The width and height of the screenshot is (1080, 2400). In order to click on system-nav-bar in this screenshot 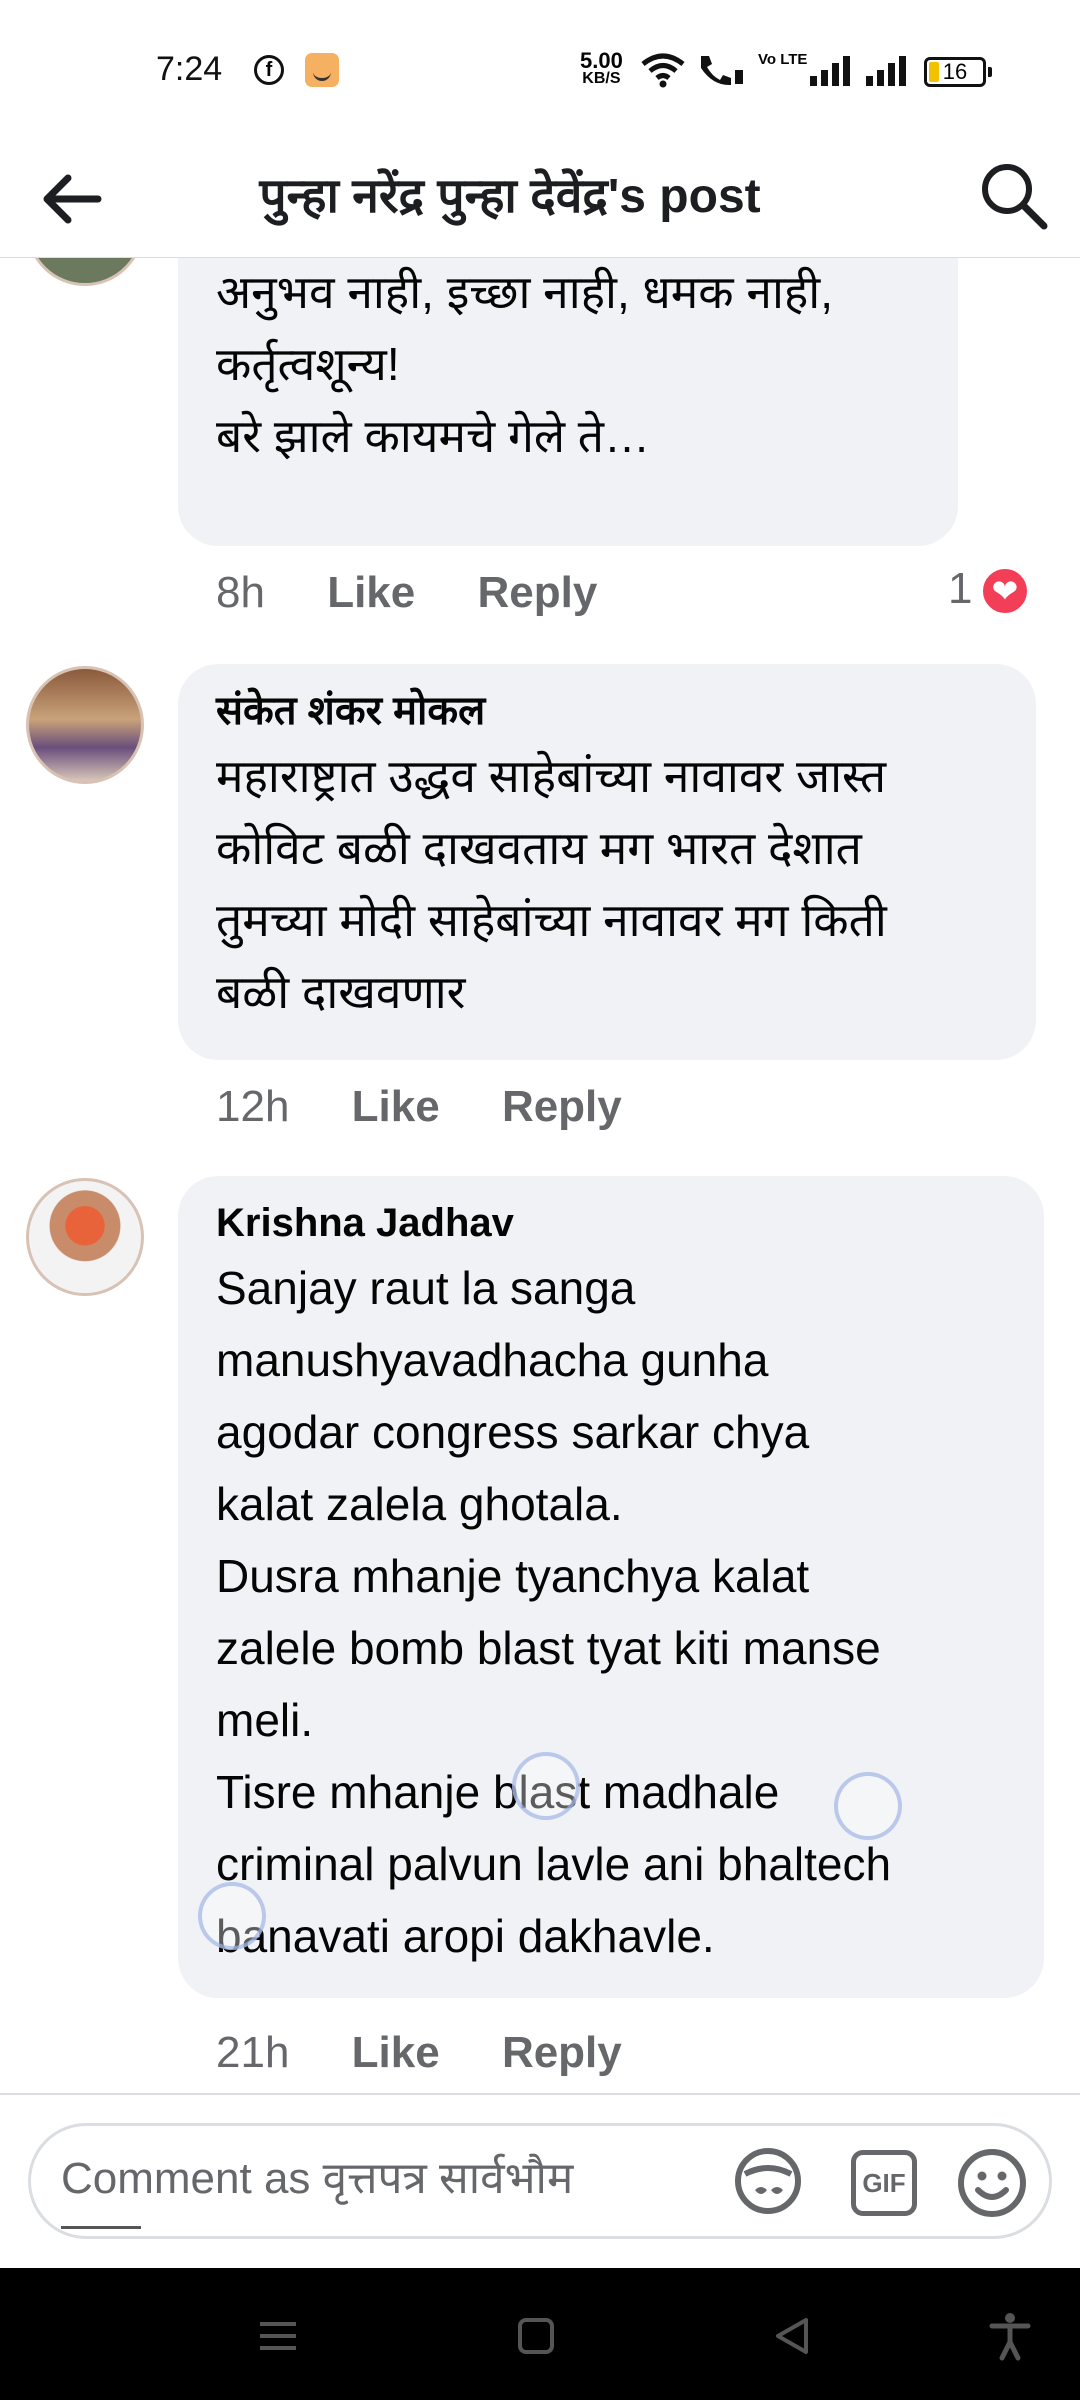, I will do `click(540, 2334)`.